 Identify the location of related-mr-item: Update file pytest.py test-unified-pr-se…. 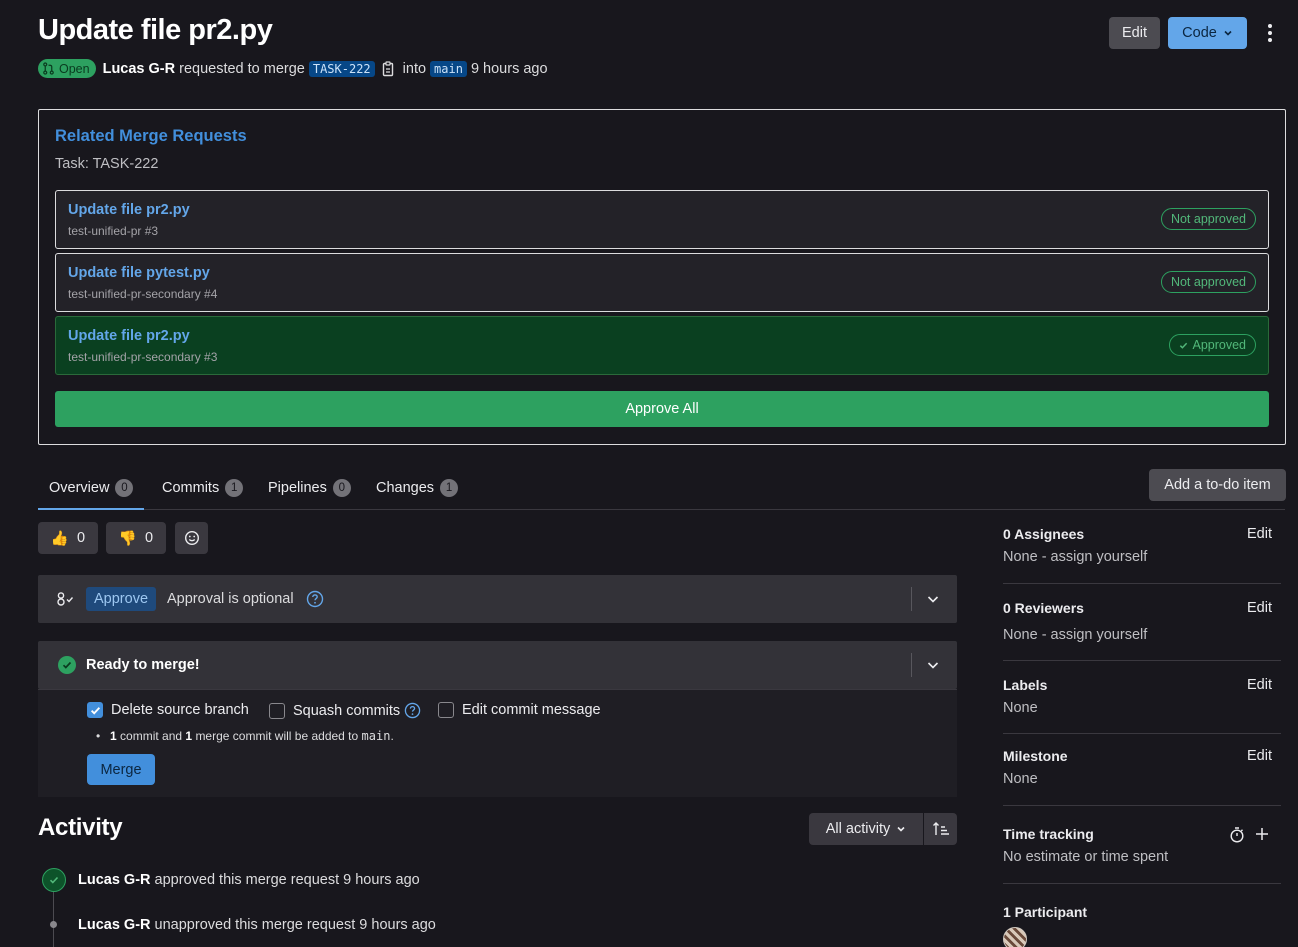
(662, 282).